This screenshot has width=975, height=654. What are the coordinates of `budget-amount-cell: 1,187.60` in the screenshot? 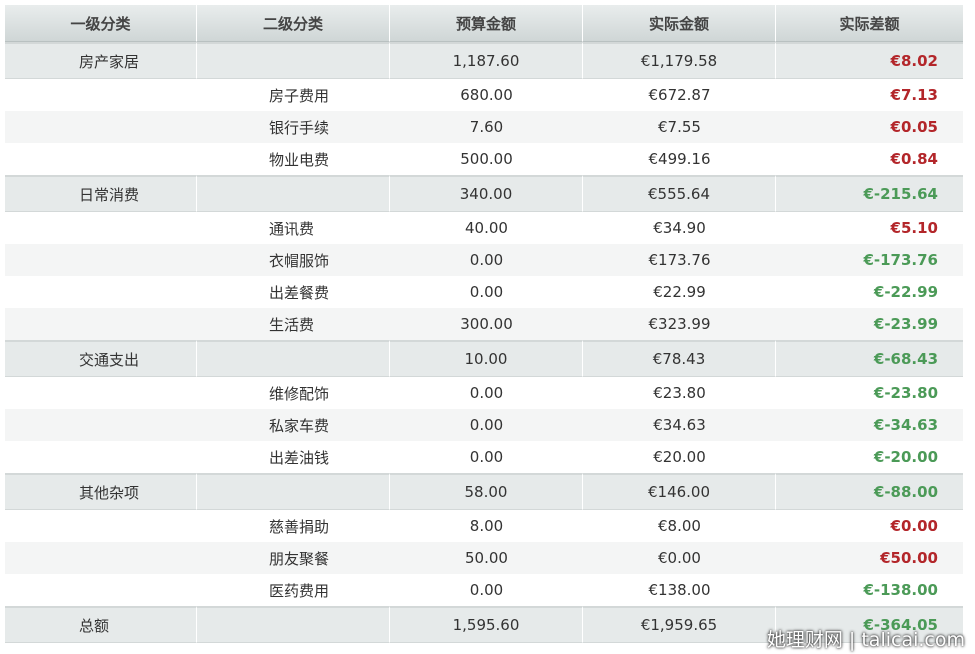 It's located at (486, 60).